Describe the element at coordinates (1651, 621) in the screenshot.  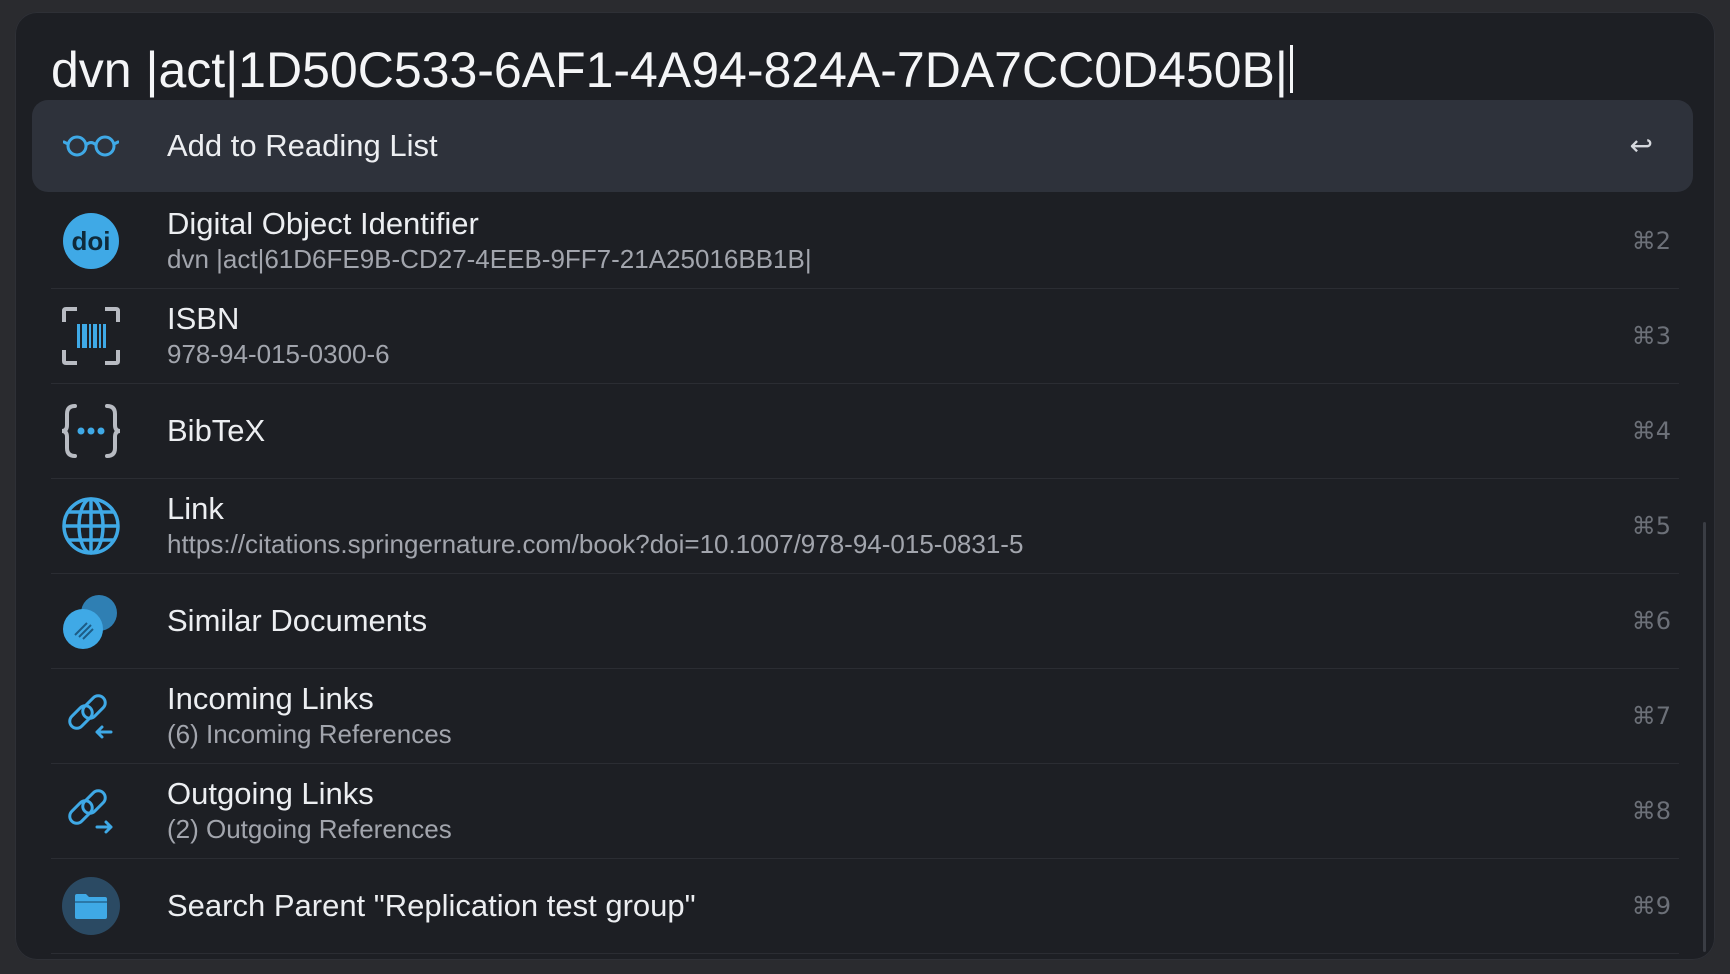
I see `shortcut-hint: ⌘6` at that location.